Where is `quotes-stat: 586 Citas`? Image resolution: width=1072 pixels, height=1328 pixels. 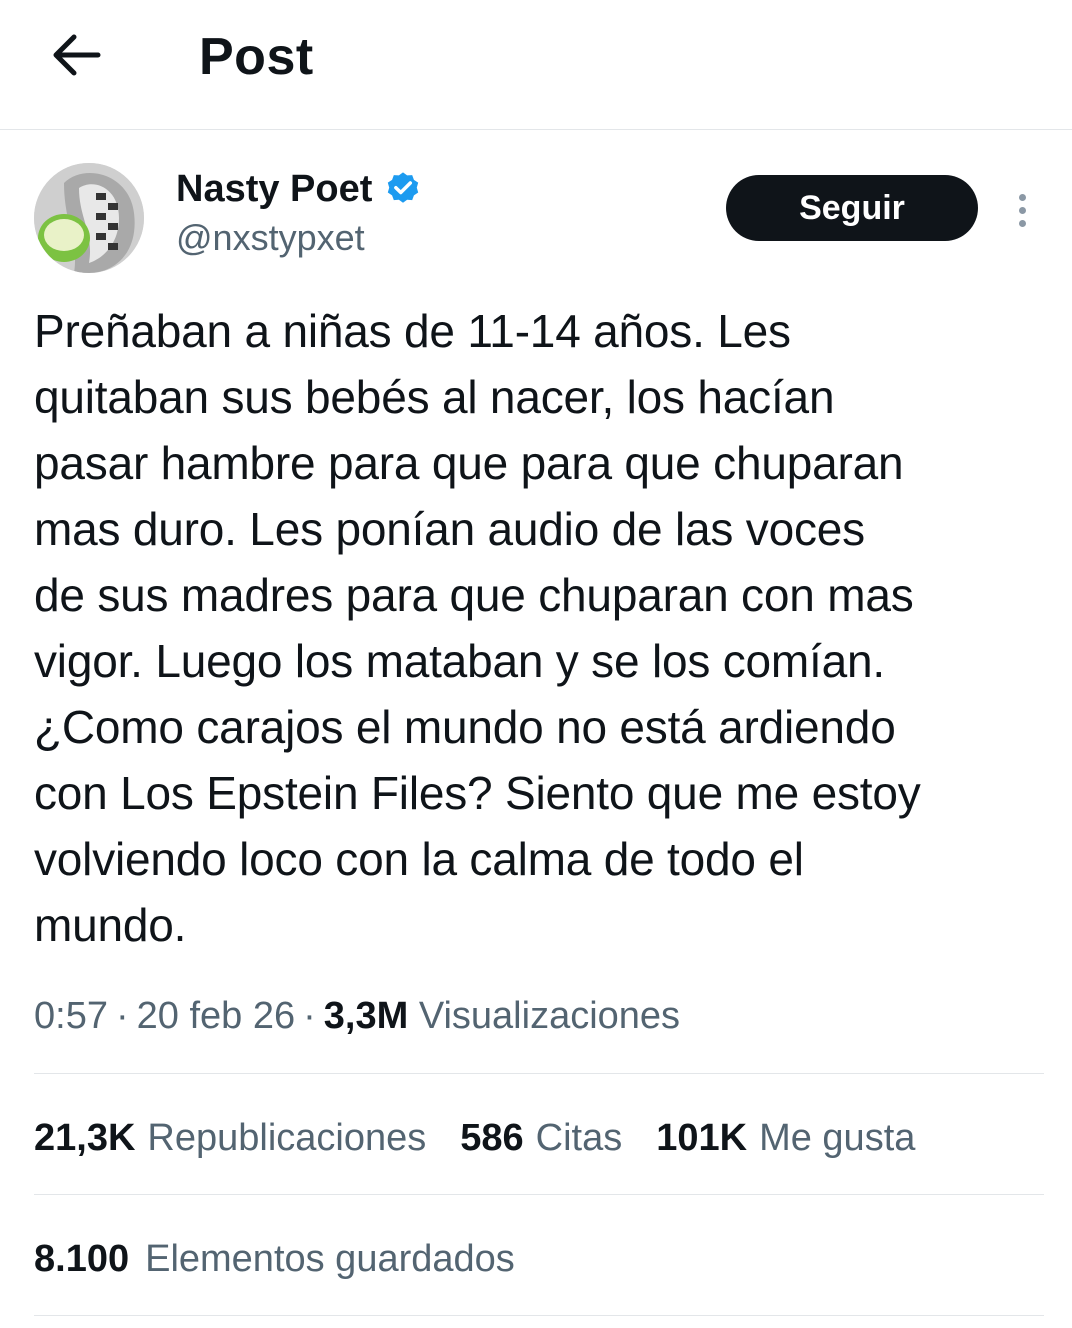
quotes-stat: 586 Citas is located at coordinates (541, 1138).